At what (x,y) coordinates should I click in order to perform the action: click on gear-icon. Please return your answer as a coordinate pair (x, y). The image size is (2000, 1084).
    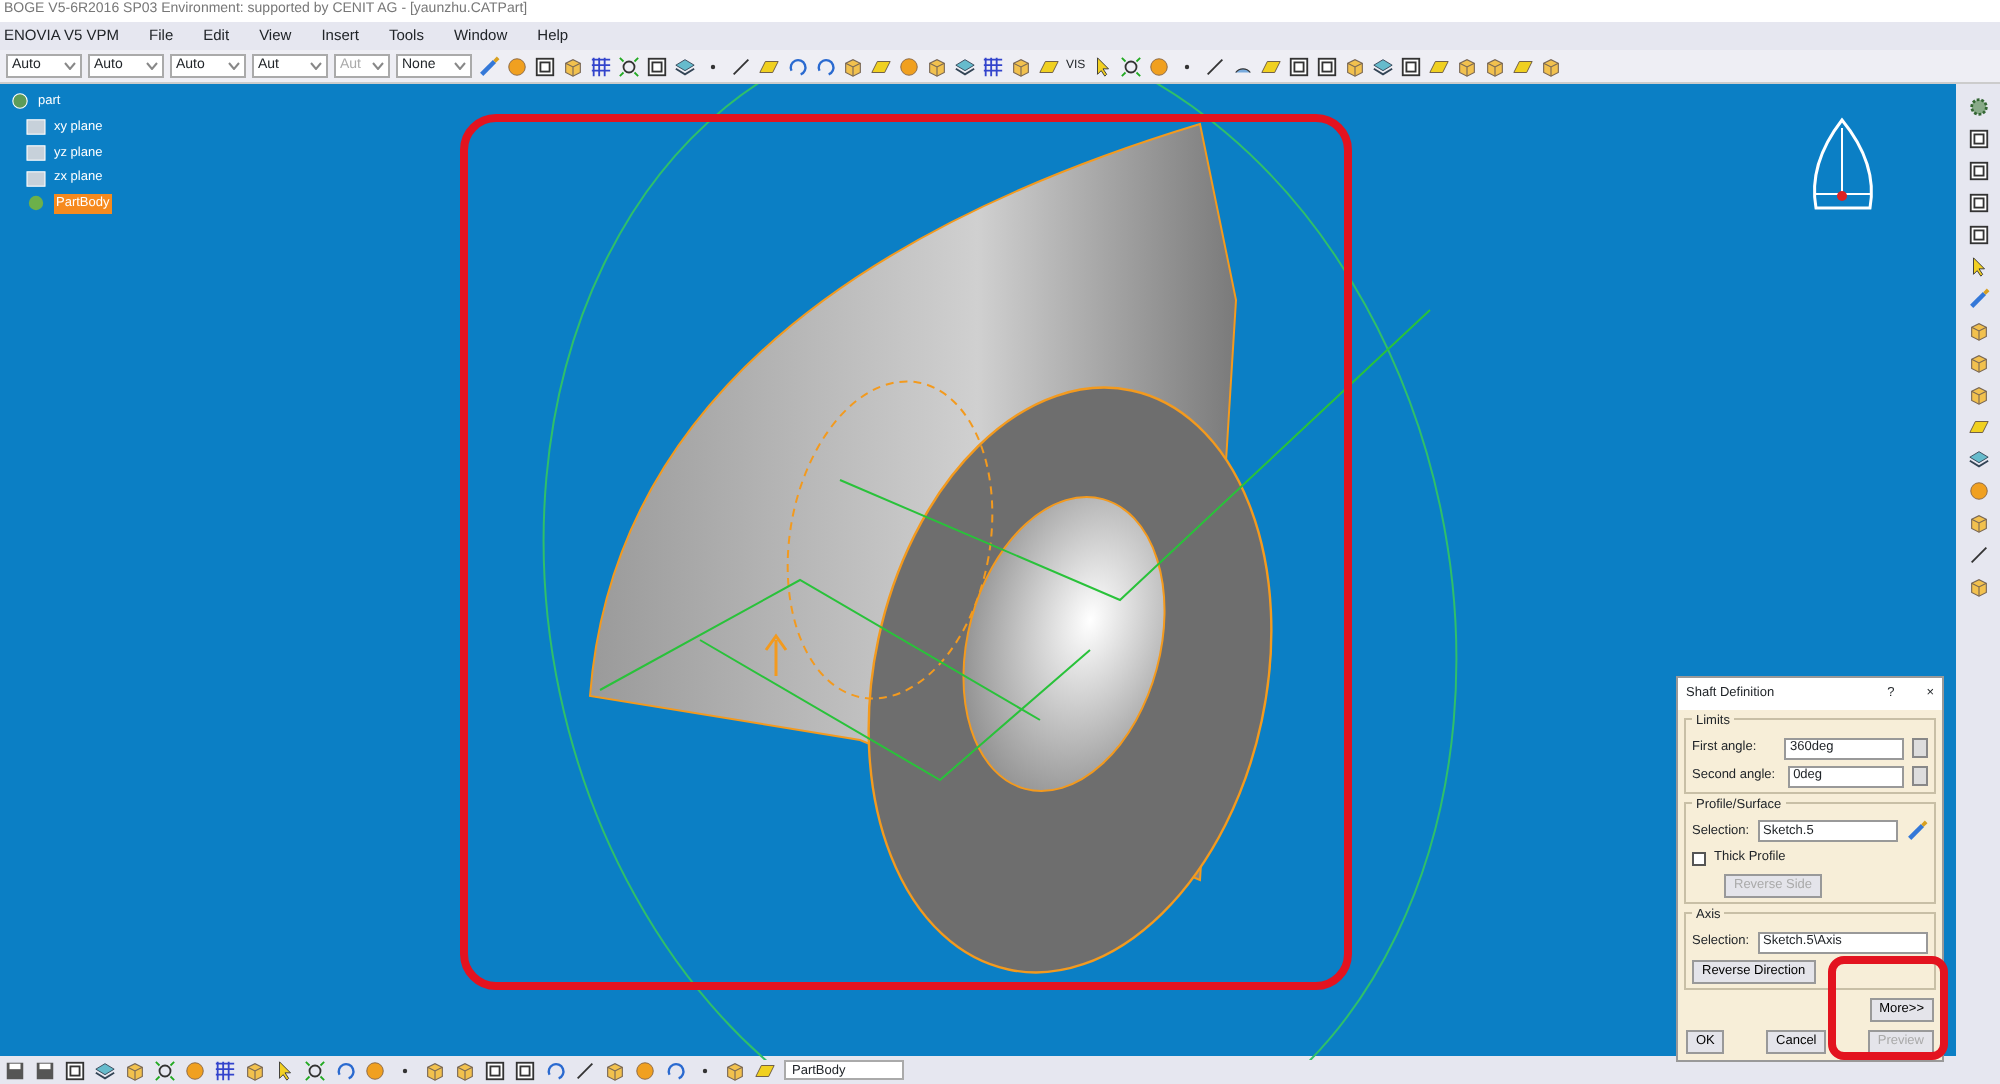
    Looking at the image, I should click on (1978, 107).